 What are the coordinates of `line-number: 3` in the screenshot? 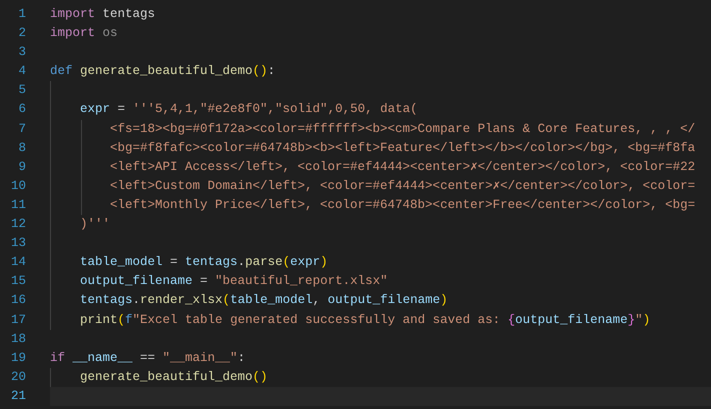 It's located at (21, 53).